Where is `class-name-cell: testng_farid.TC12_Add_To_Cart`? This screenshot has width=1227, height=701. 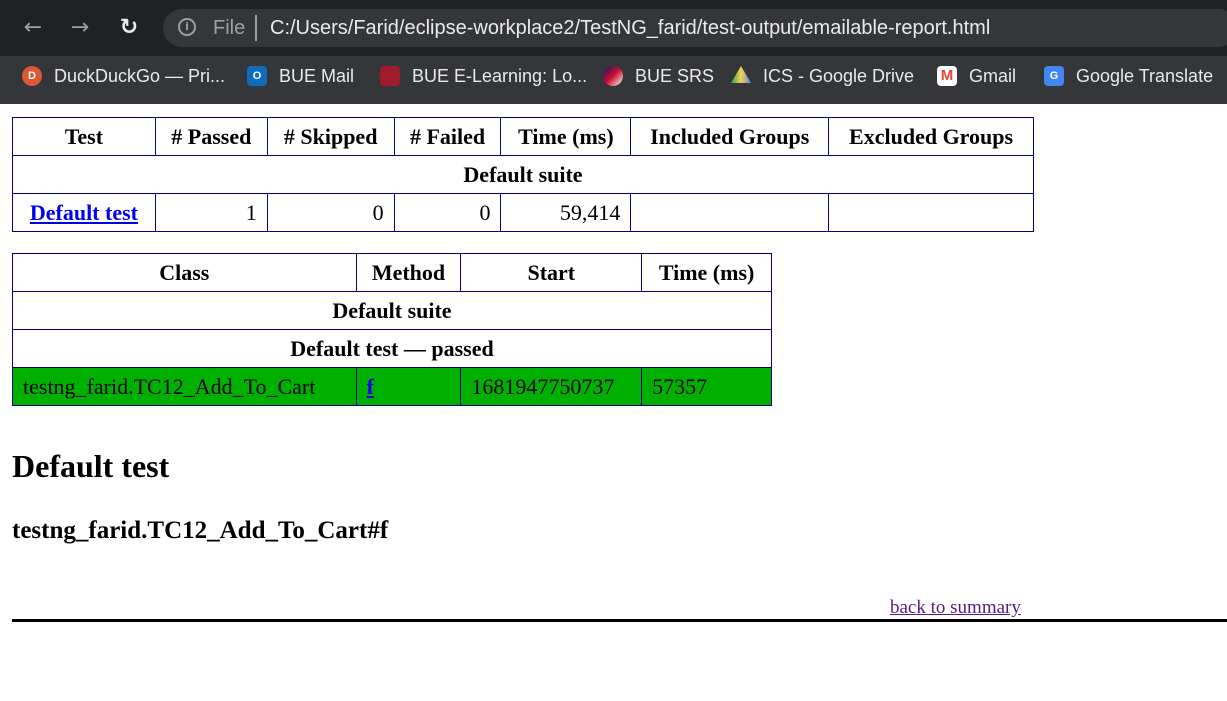
class-name-cell: testng_farid.TC12_Add_To_Cart is located at coordinates (184, 386).